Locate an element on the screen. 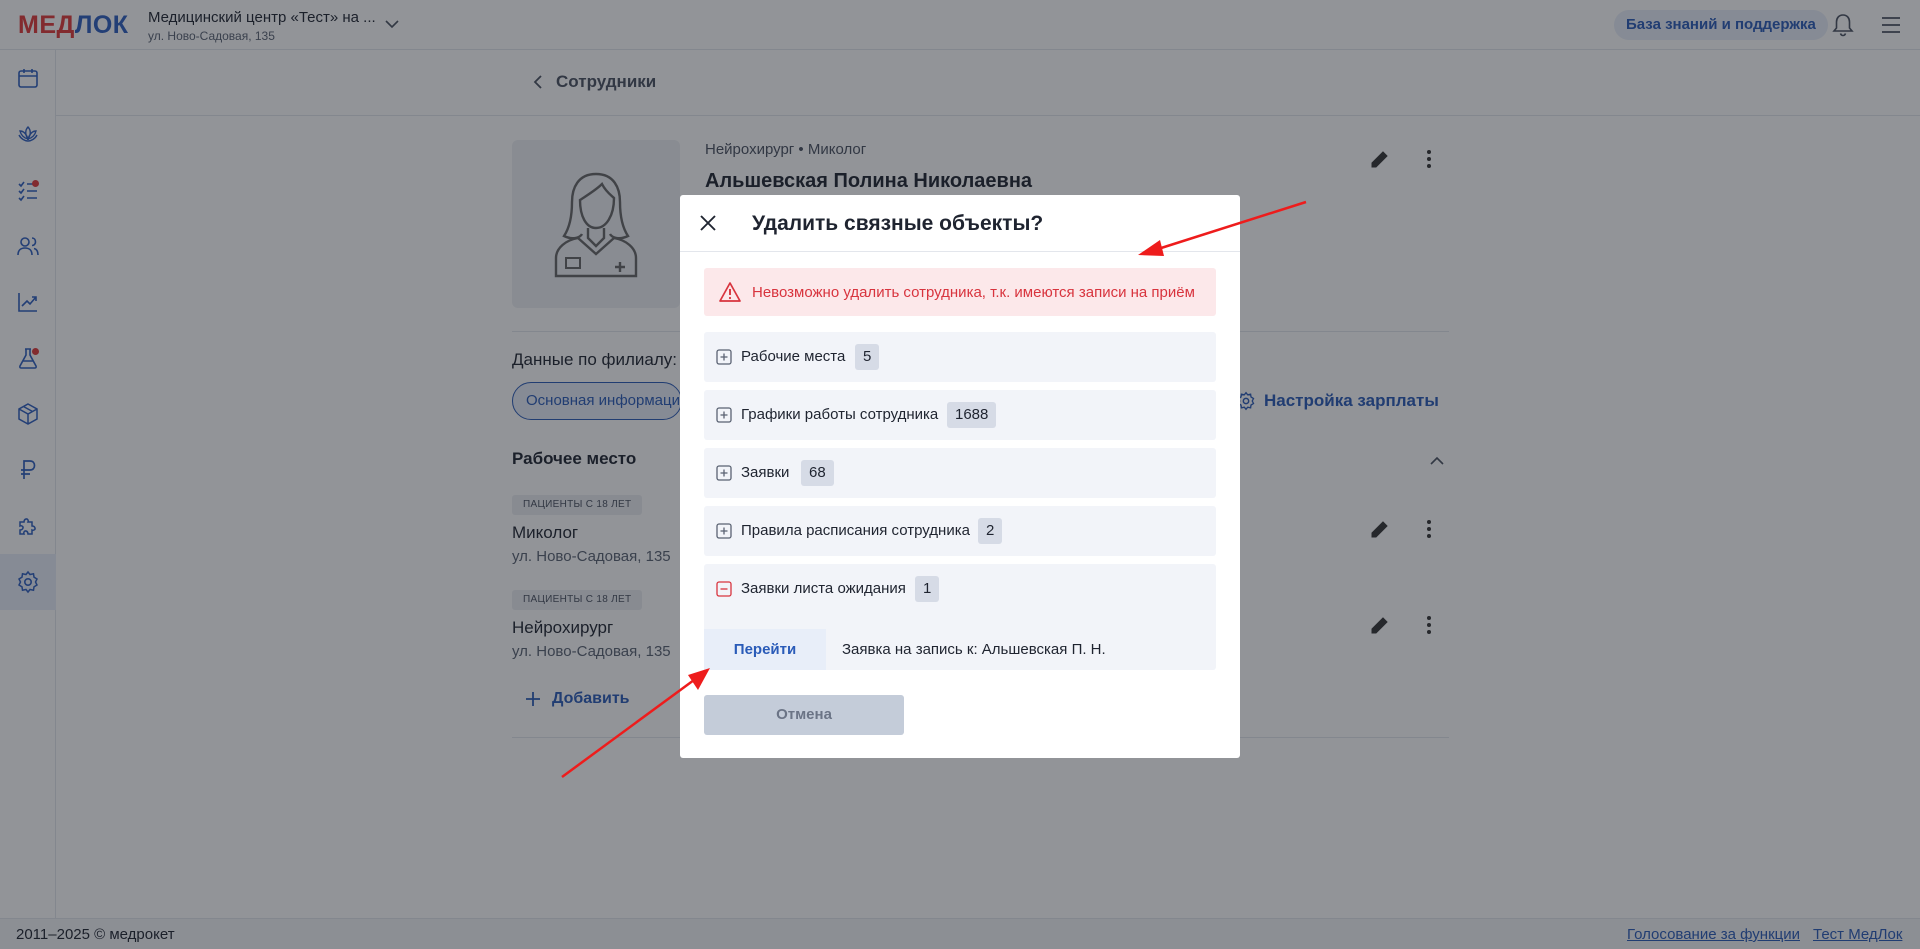 The height and width of the screenshot is (949, 1920). related-group-schedules: Графики работы сотрудника 1688 is located at coordinates (960, 415).